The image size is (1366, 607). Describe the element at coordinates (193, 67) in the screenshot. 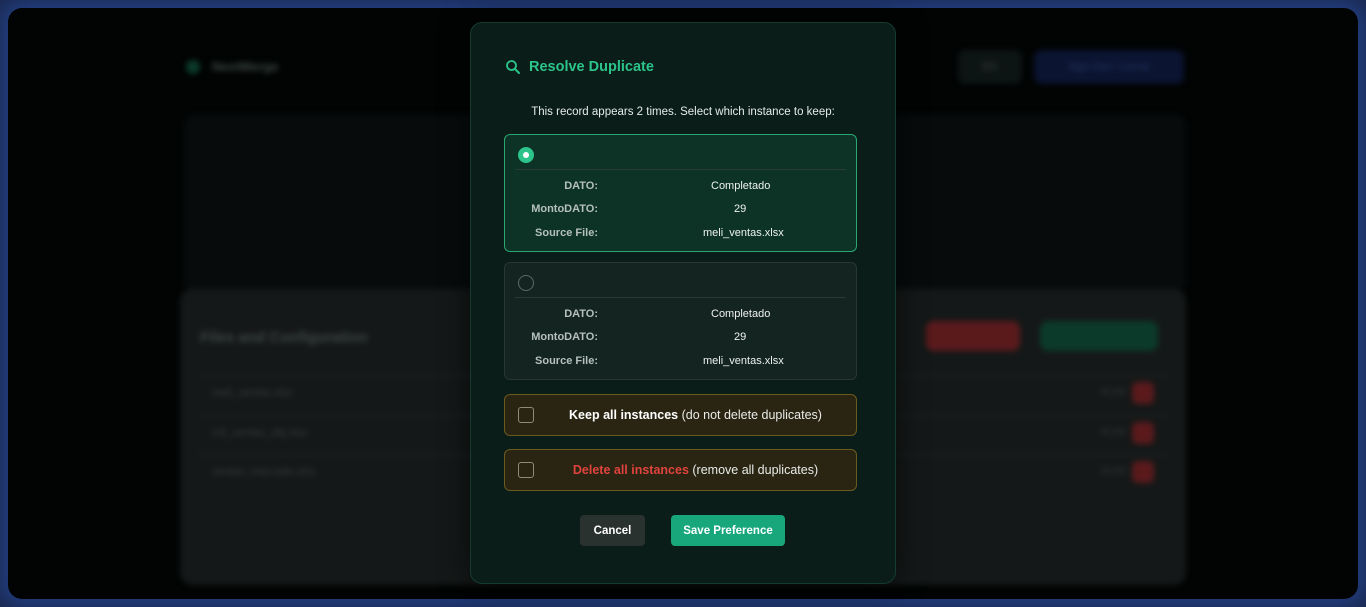

I see `brand-logo-icon` at that location.